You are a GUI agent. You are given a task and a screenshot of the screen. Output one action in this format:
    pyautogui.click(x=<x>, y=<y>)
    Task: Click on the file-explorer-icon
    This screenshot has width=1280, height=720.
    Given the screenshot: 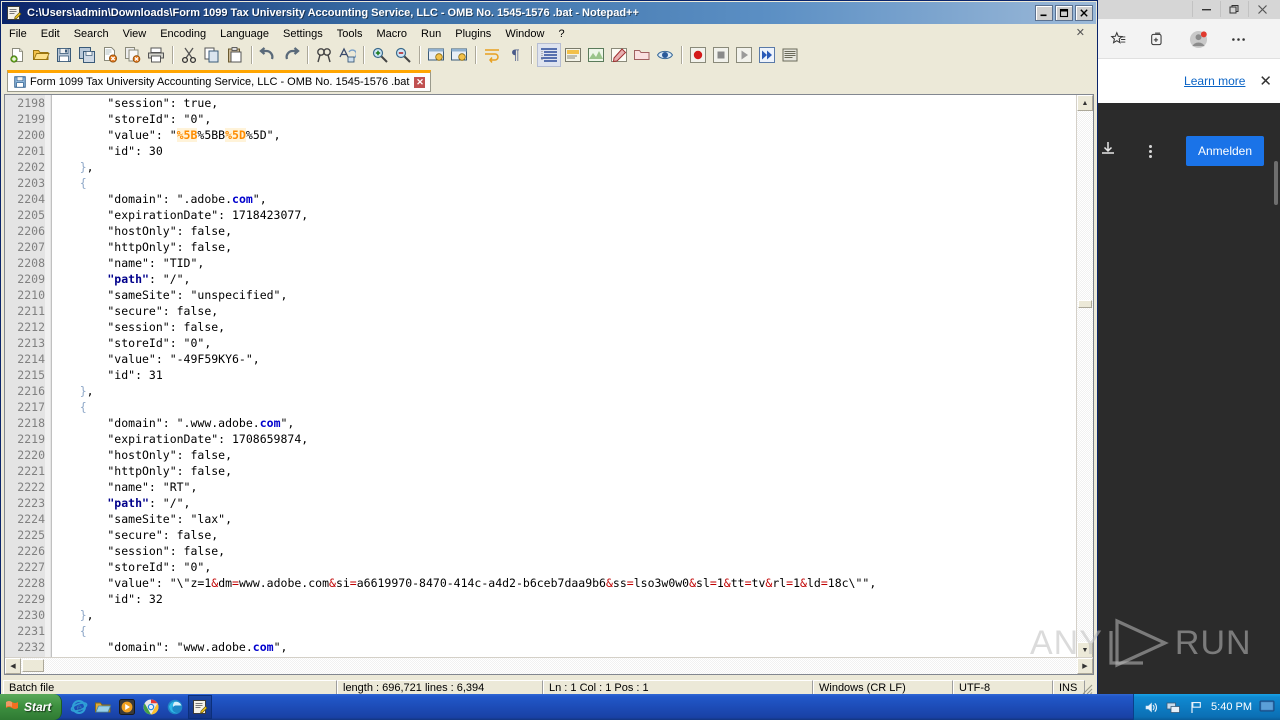 What is the action you would take?
    pyautogui.click(x=103, y=707)
    